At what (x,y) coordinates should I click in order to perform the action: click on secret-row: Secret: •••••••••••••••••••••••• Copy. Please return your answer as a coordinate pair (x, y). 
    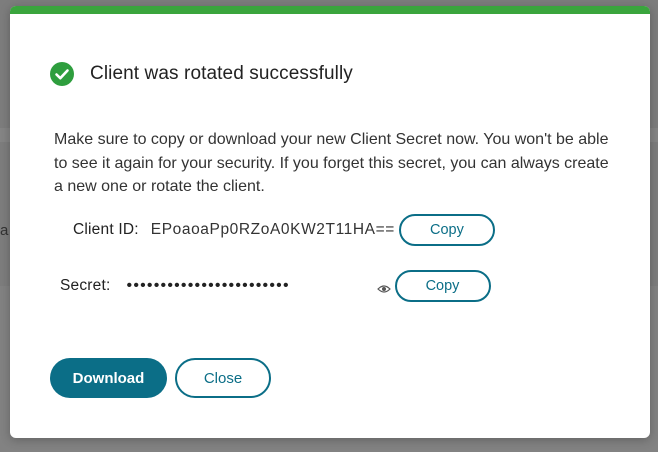
    Looking at the image, I should click on (275, 286).